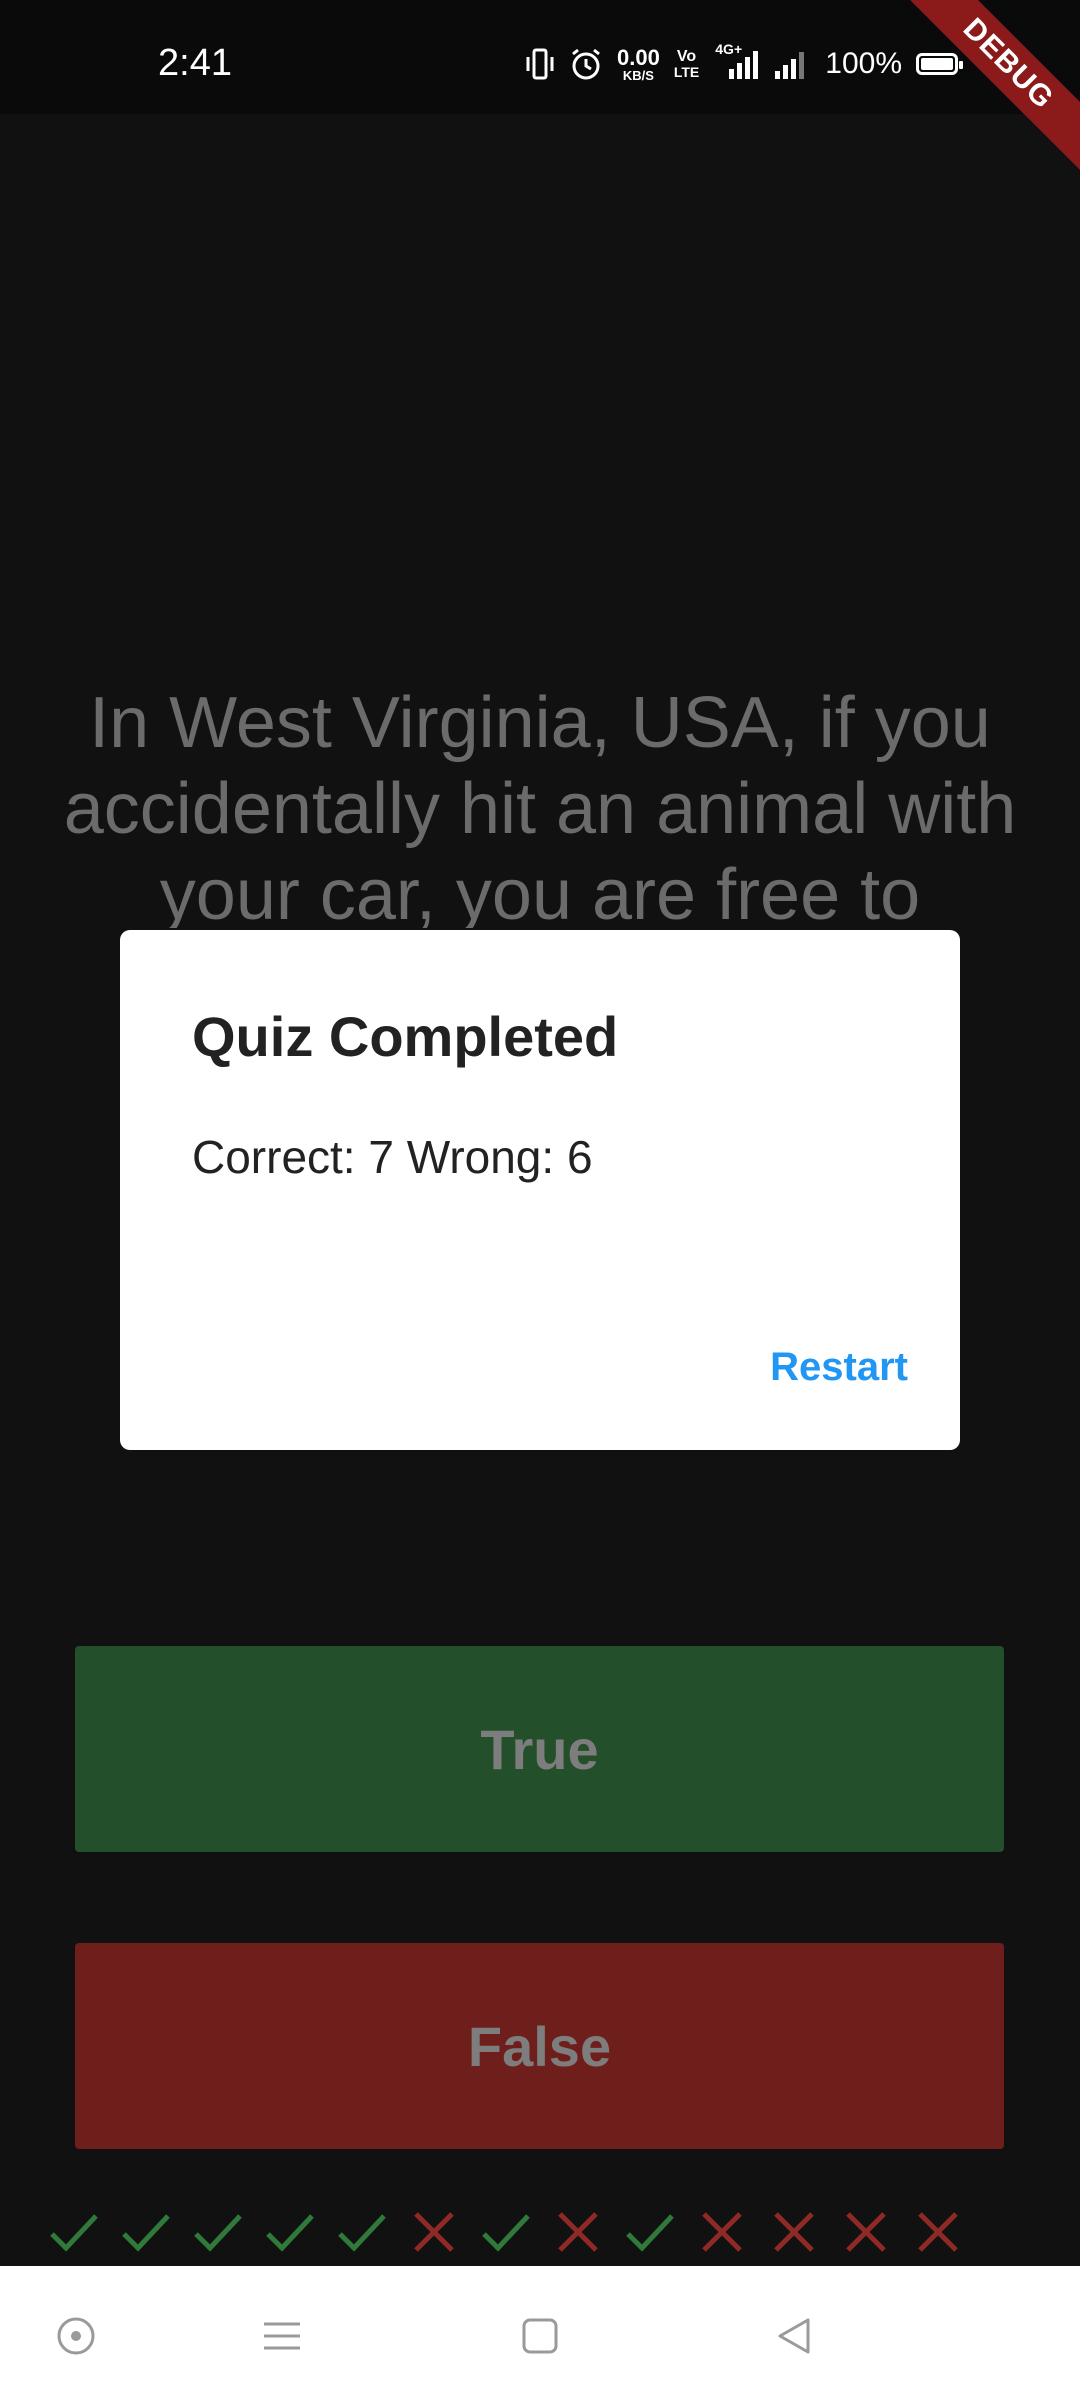  Describe the element at coordinates (282, 2336) in the screenshot. I see `menu-icon` at that location.